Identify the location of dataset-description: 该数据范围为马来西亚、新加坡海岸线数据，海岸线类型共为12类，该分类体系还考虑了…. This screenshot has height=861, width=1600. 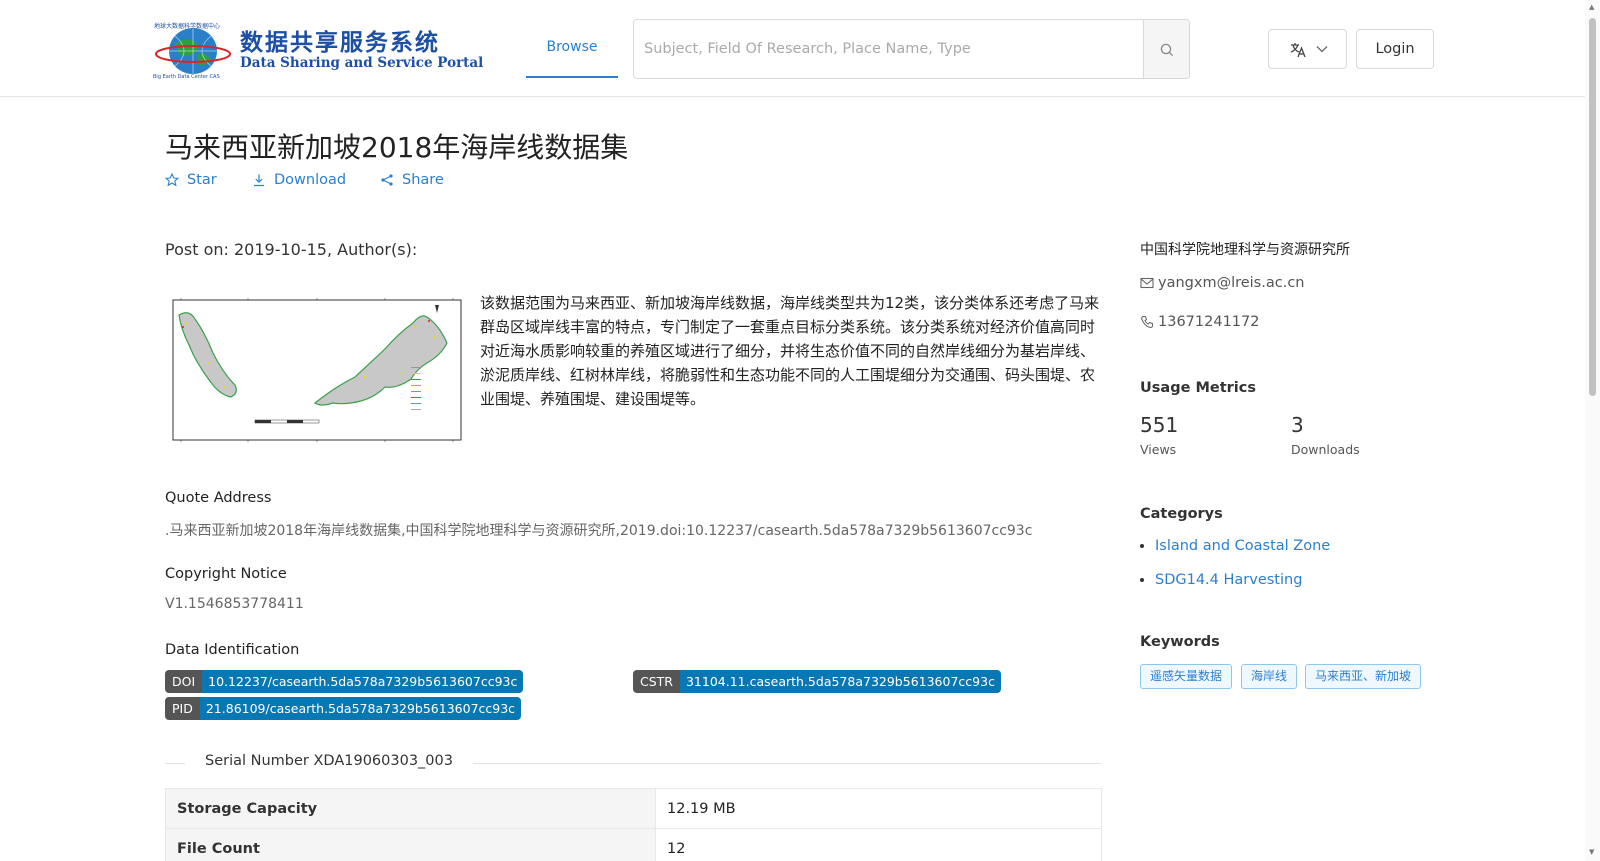
(790, 351).